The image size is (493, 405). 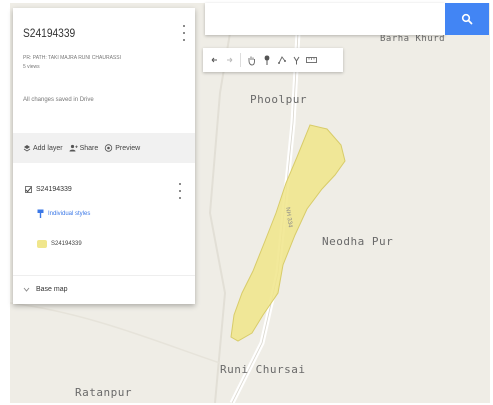 I want to click on add-marker-button, so click(x=266, y=60).